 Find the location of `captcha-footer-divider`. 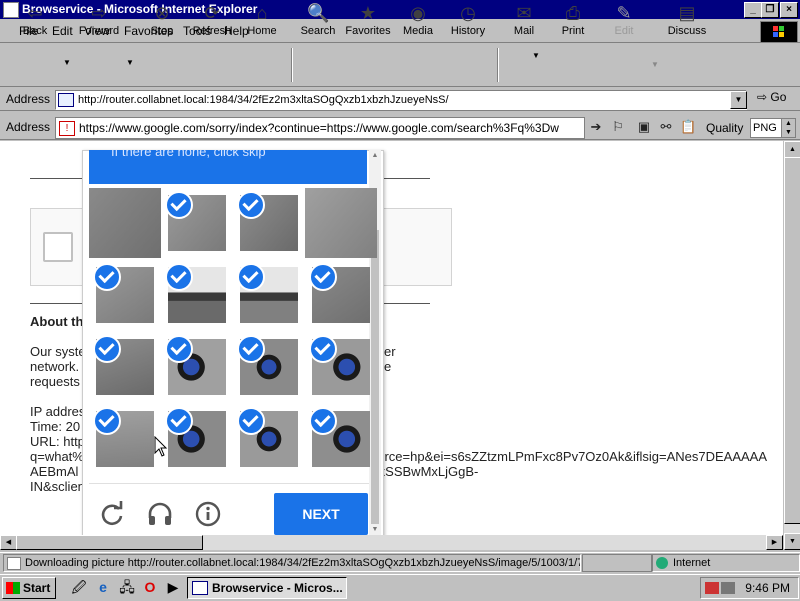

captcha-footer-divider is located at coordinates (229, 483).